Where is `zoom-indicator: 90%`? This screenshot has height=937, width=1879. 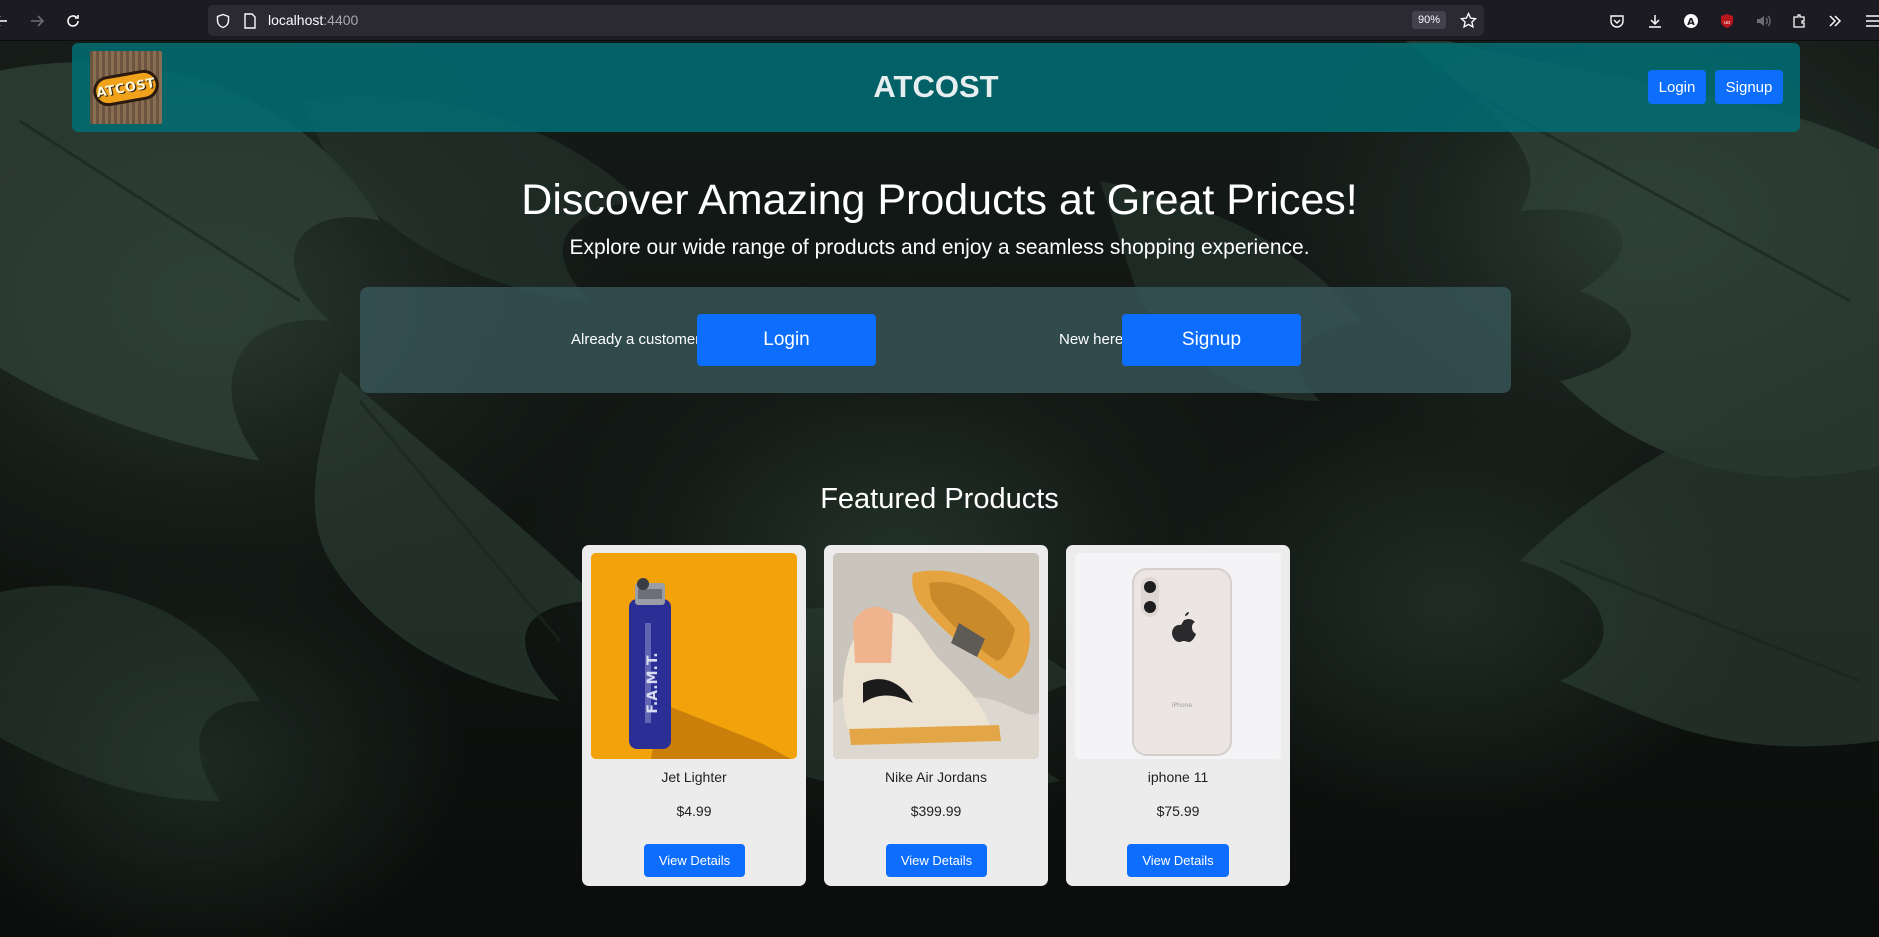
zoom-indicator: 90% is located at coordinates (1428, 20).